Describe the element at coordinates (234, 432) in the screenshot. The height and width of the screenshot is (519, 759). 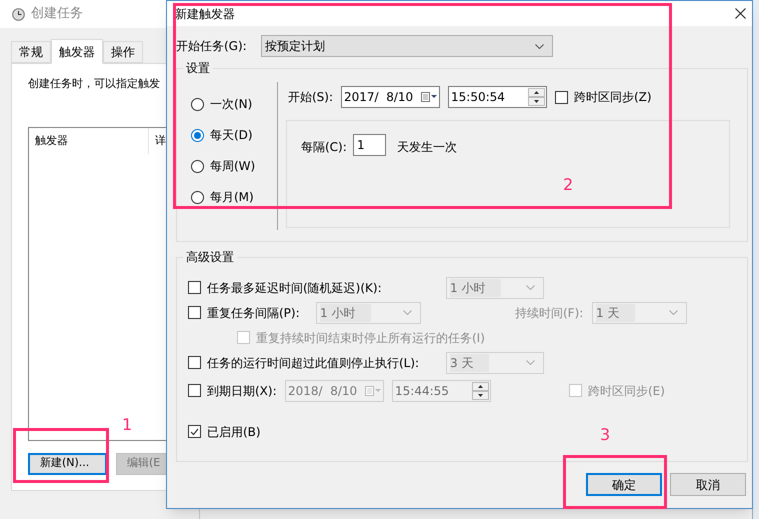
I see `checkbox-label: 已启用(B)` at that location.